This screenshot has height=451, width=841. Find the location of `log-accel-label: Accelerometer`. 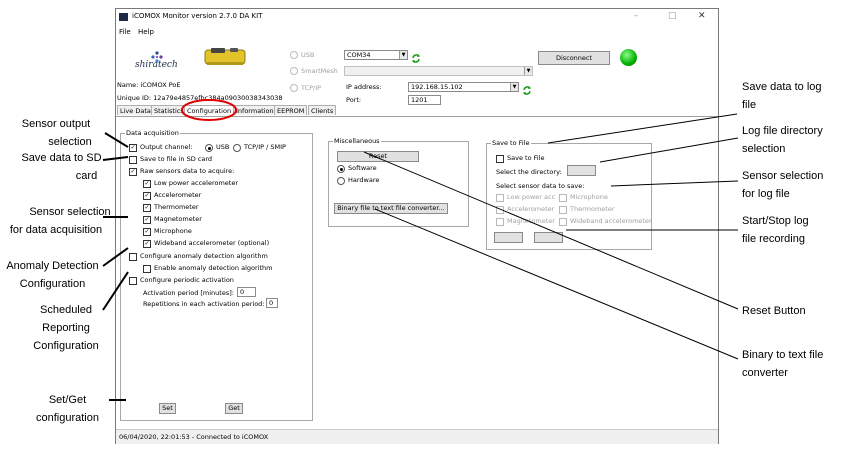

log-accel-label: Accelerometer is located at coordinates (531, 209).